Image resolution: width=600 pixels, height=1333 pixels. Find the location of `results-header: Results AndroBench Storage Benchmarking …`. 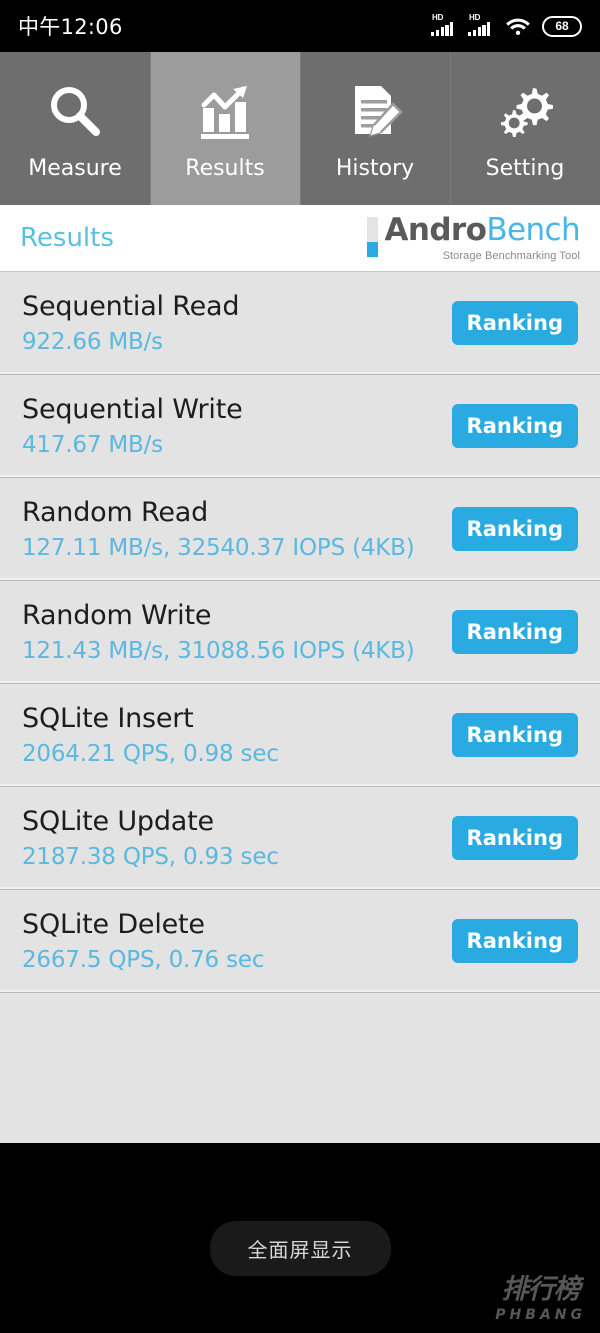

results-header: Results AndroBench Storage Benchmarking … is located at coordinates (300, 238).